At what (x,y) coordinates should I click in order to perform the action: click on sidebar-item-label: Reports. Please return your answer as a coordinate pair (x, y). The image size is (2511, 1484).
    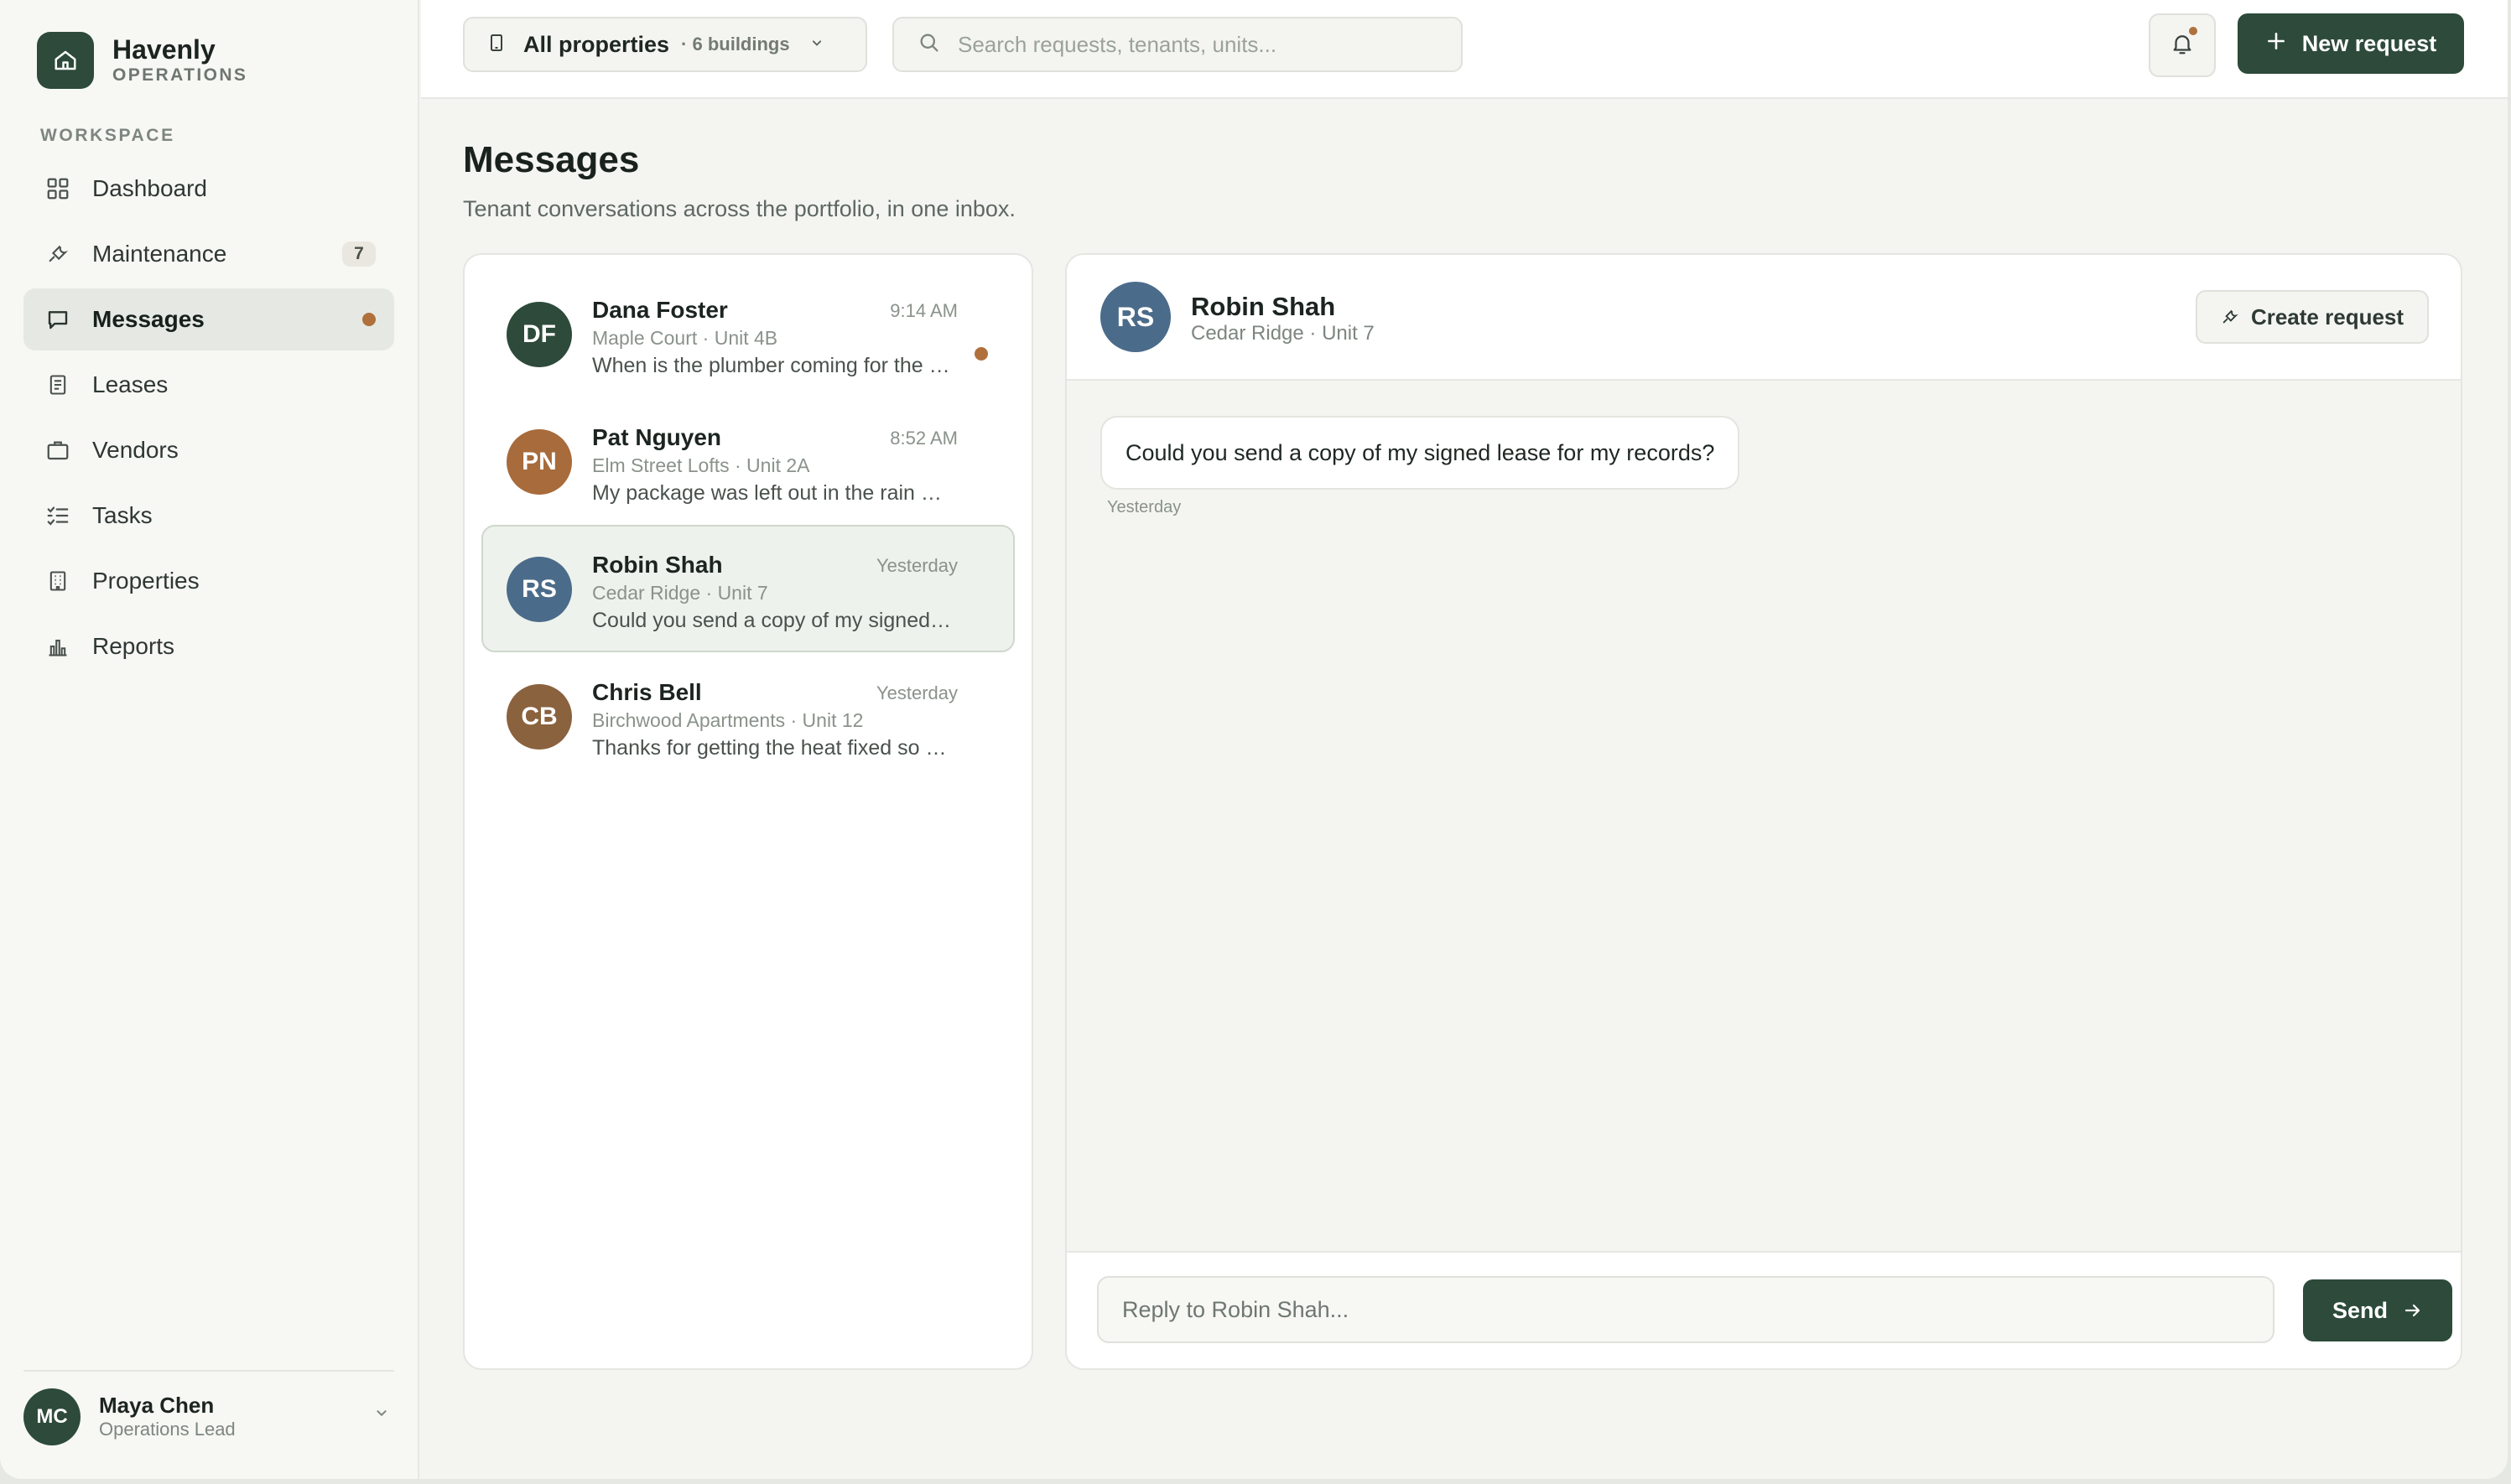
    Looking at the image, I should click on (133, 646).